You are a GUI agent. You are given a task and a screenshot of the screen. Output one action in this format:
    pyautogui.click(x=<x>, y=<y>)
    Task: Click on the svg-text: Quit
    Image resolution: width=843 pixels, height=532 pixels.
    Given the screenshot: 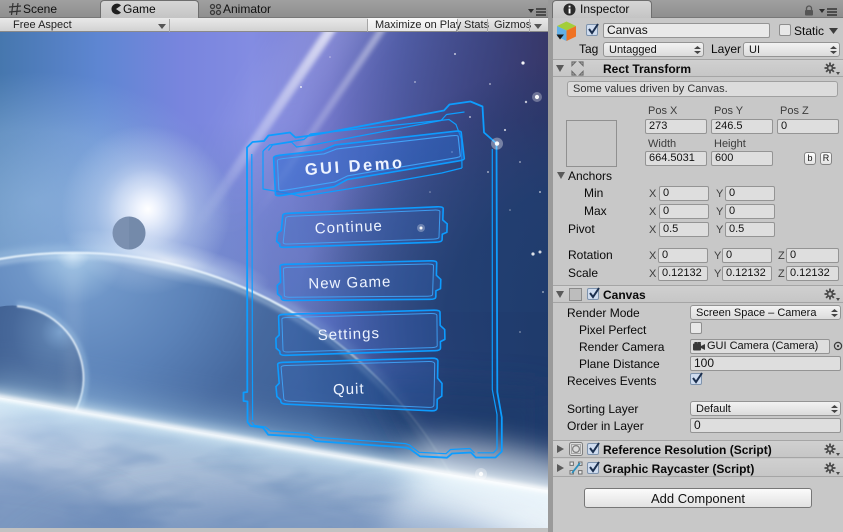 What is the action you would take?
    pyautogui.click(x=349, y=389)
    